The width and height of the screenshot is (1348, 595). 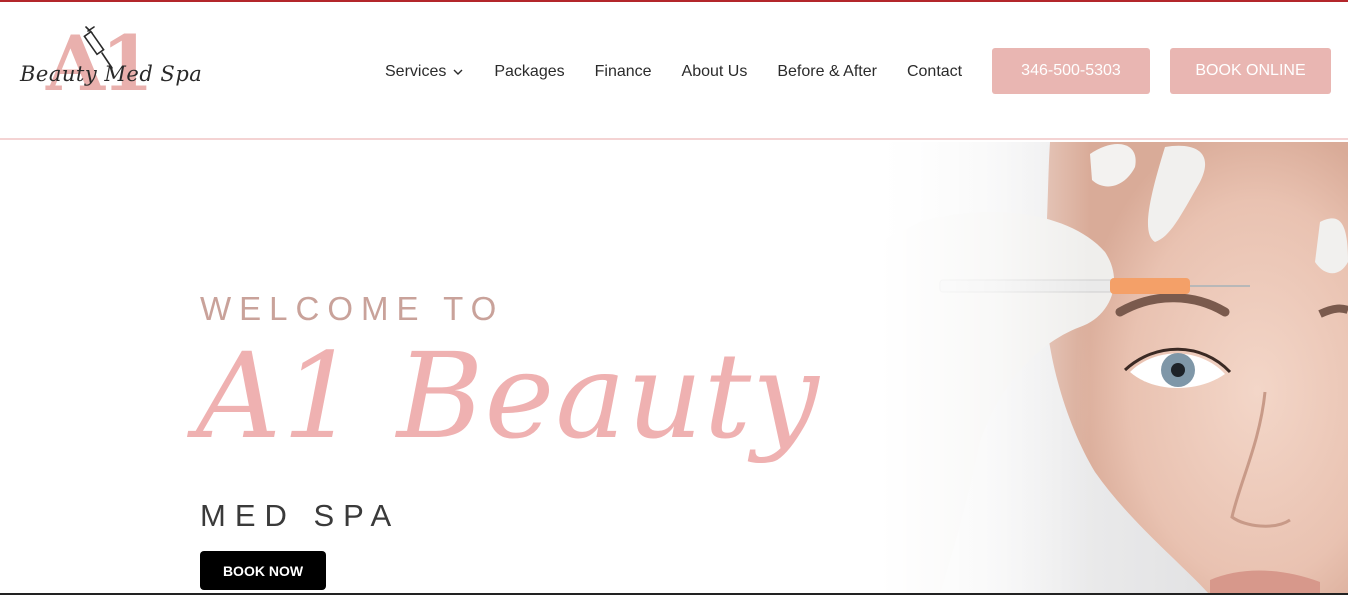 I want to click on phone-button: 346-500-5303, so click(x=1071, y=71).